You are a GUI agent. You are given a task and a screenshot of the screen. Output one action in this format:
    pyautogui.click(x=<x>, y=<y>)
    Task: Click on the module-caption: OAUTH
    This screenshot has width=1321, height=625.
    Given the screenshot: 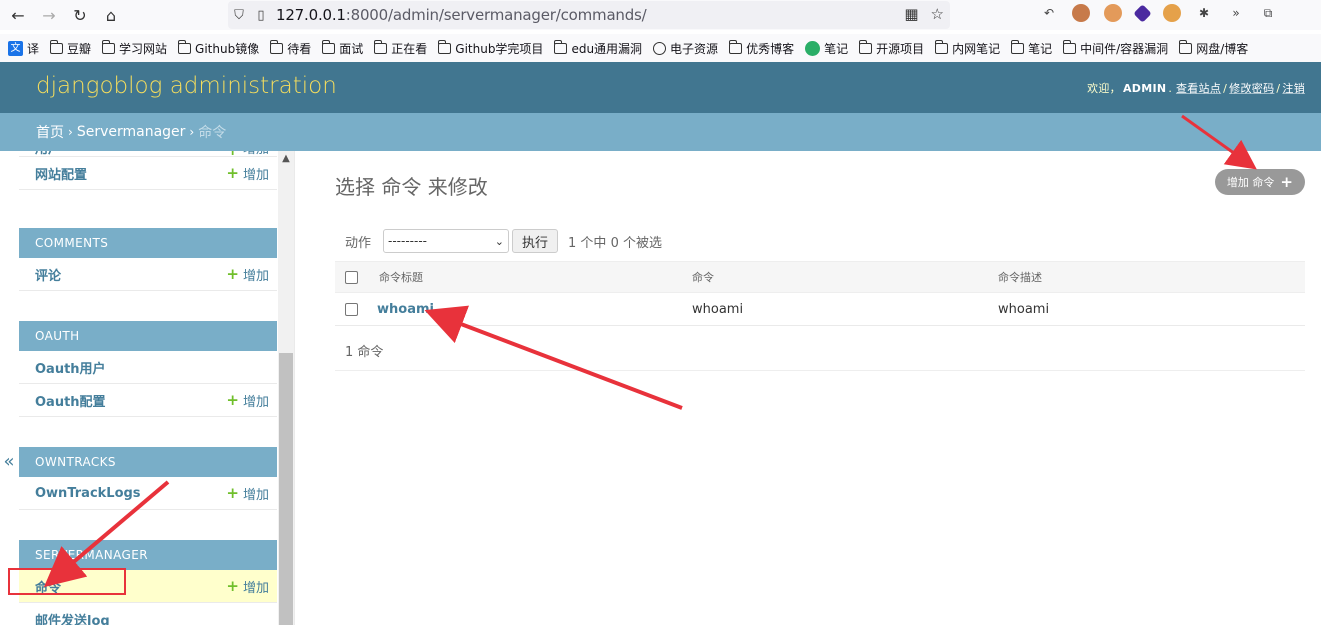 What is the action you would take?
    pyautogui.click(x=148, y=336)
    